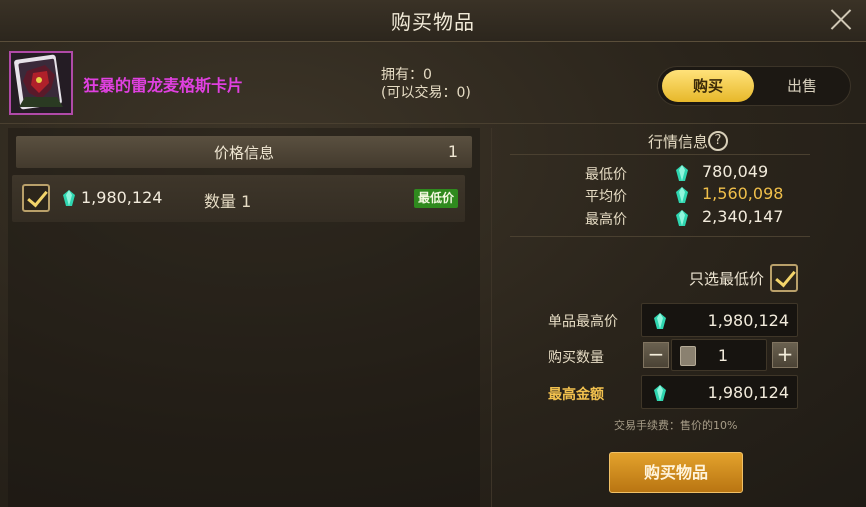  I want to click on highest-price-value: 2,340,147, so click(743, 216).